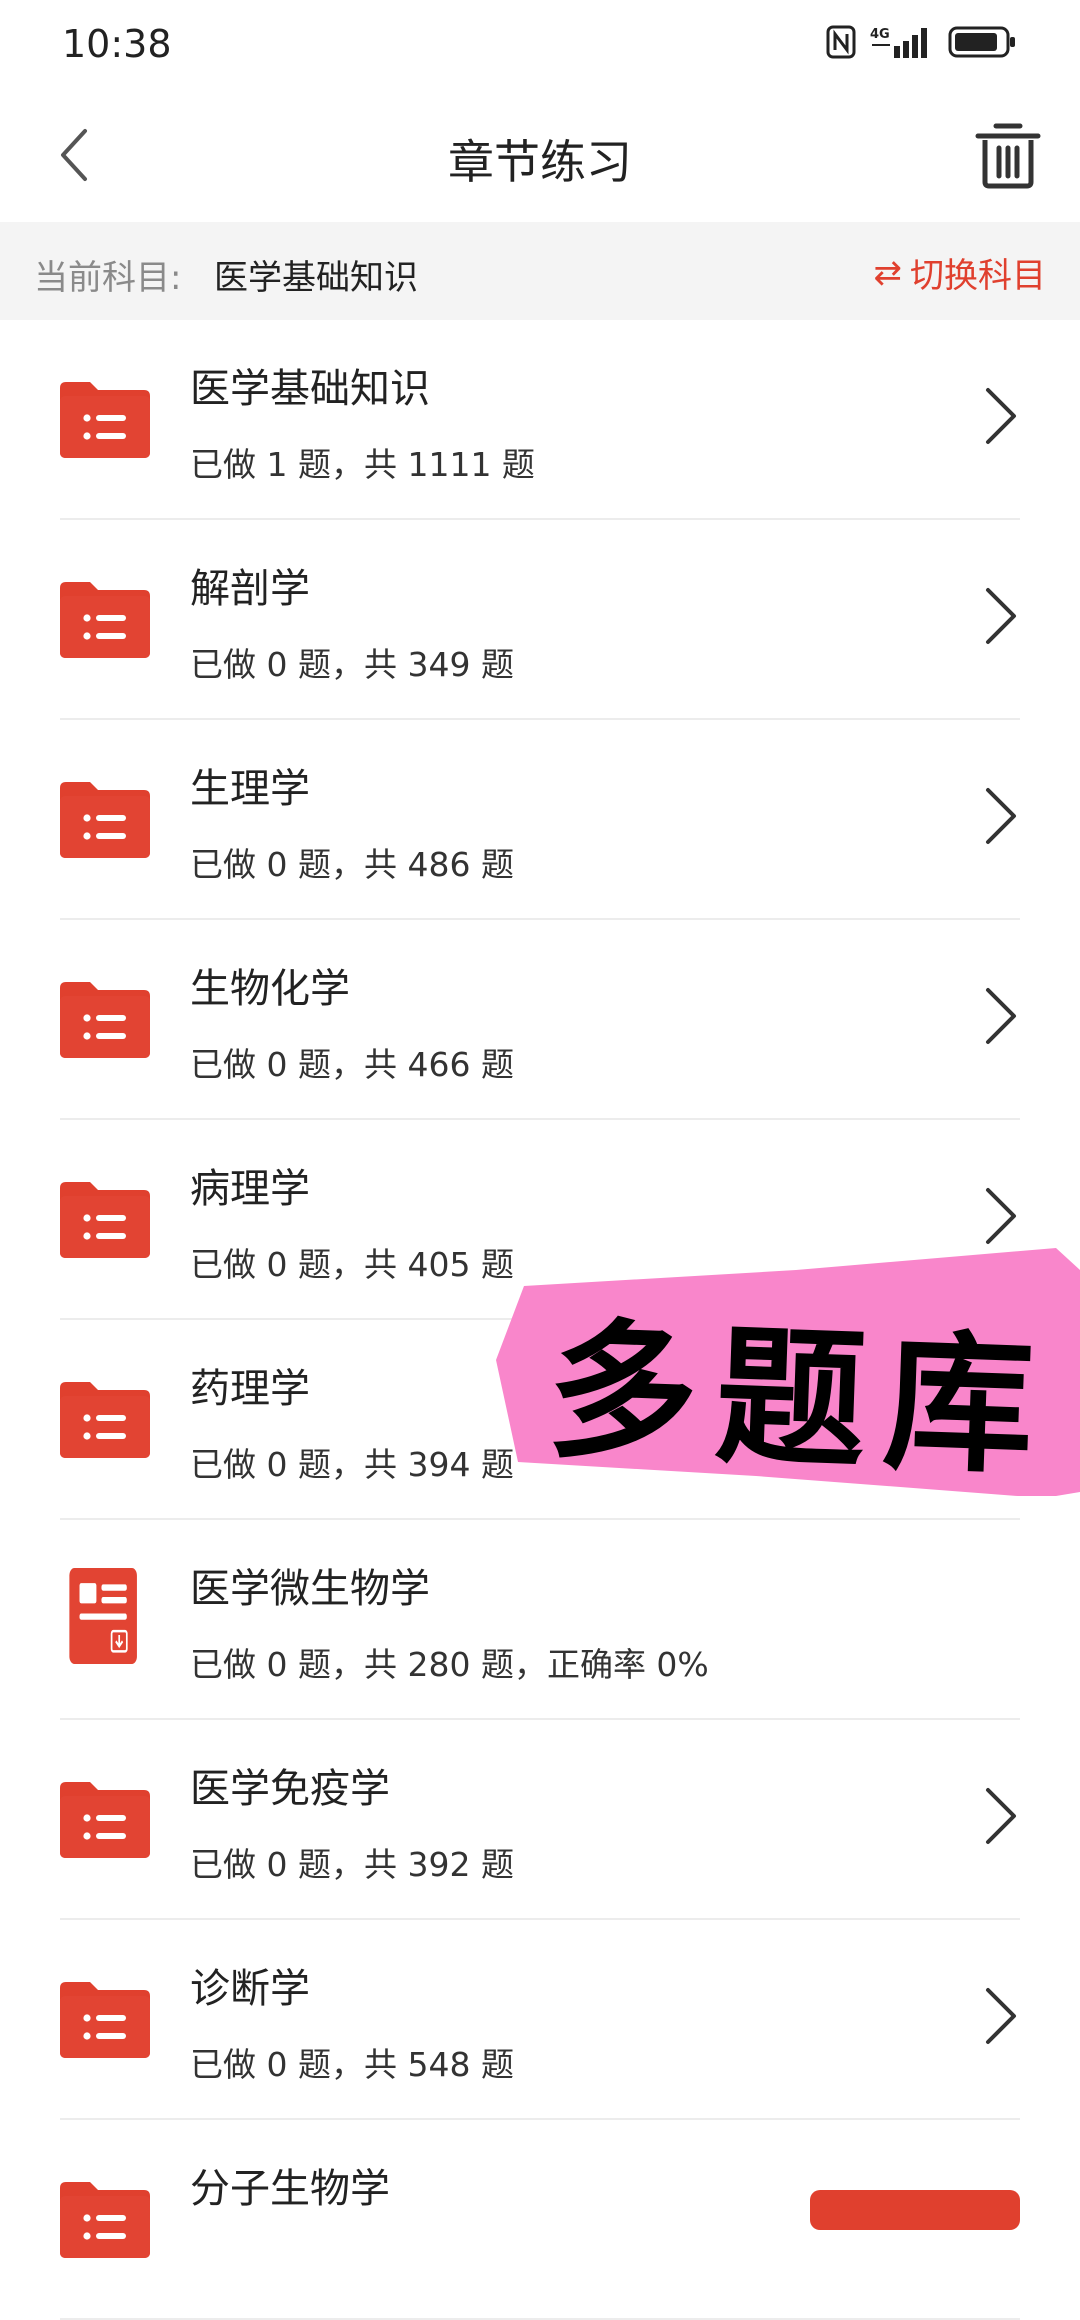 This screenshot has height=2320, width=1080. Describe the element at coordinates (310, 1589) in the screenshot. I see `chapter-title: 医学微生物学` at that location.